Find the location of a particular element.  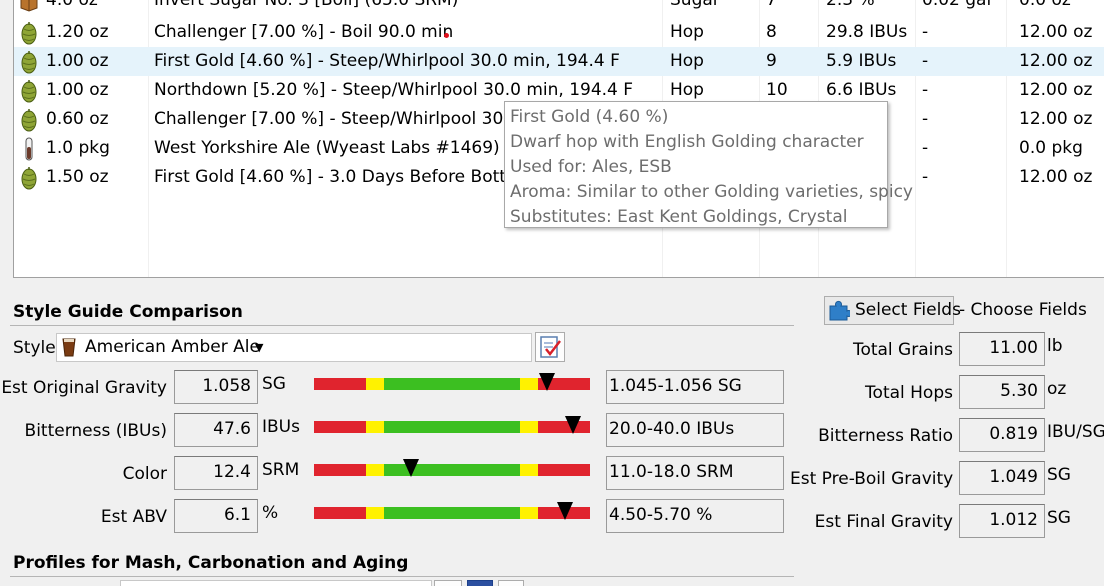

style-row-value: 6.1 is located at coordinates (216, 516).